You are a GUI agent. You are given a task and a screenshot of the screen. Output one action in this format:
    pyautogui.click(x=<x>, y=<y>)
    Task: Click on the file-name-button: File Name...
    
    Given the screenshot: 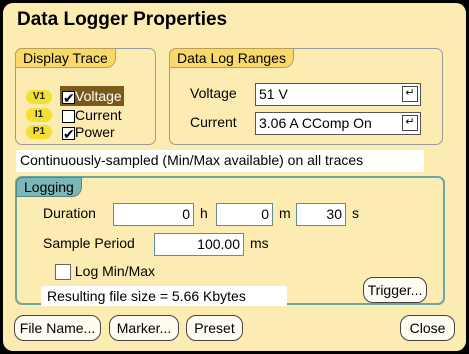 What is the action you would take?
    pyautogui.click(x=57, y=328)
    